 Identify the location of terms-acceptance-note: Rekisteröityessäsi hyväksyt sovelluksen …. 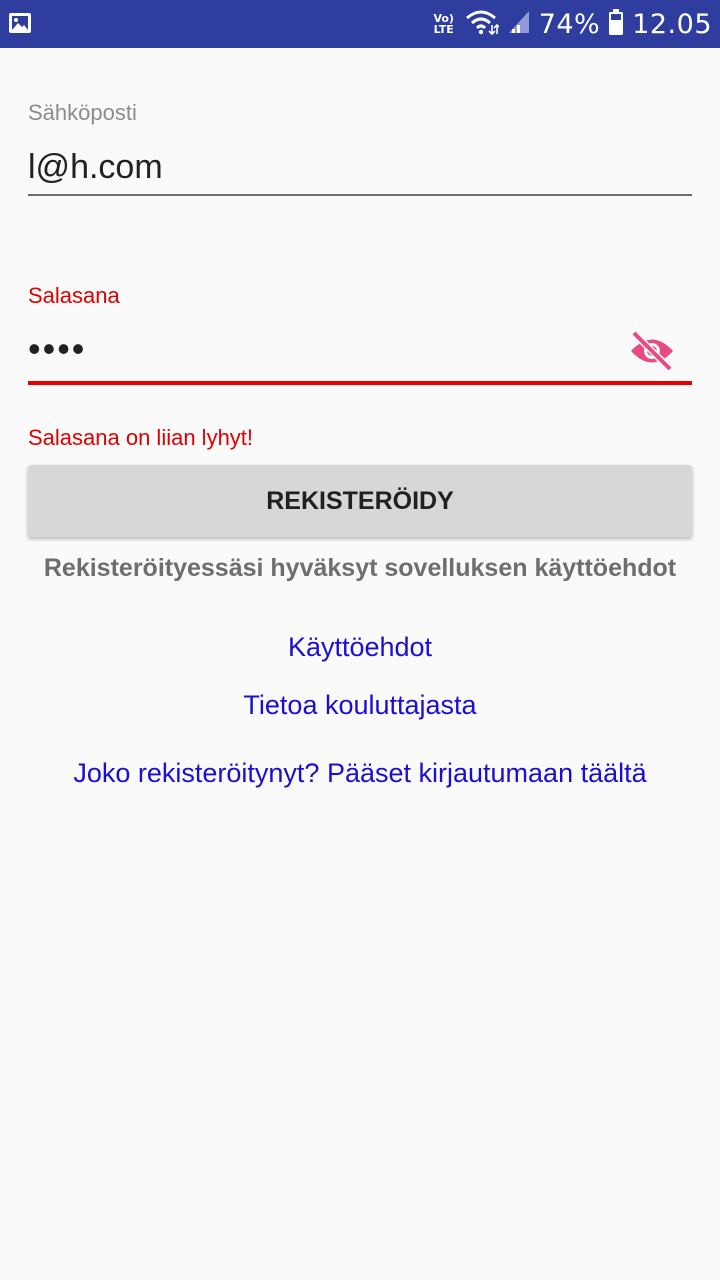
(360, 568).